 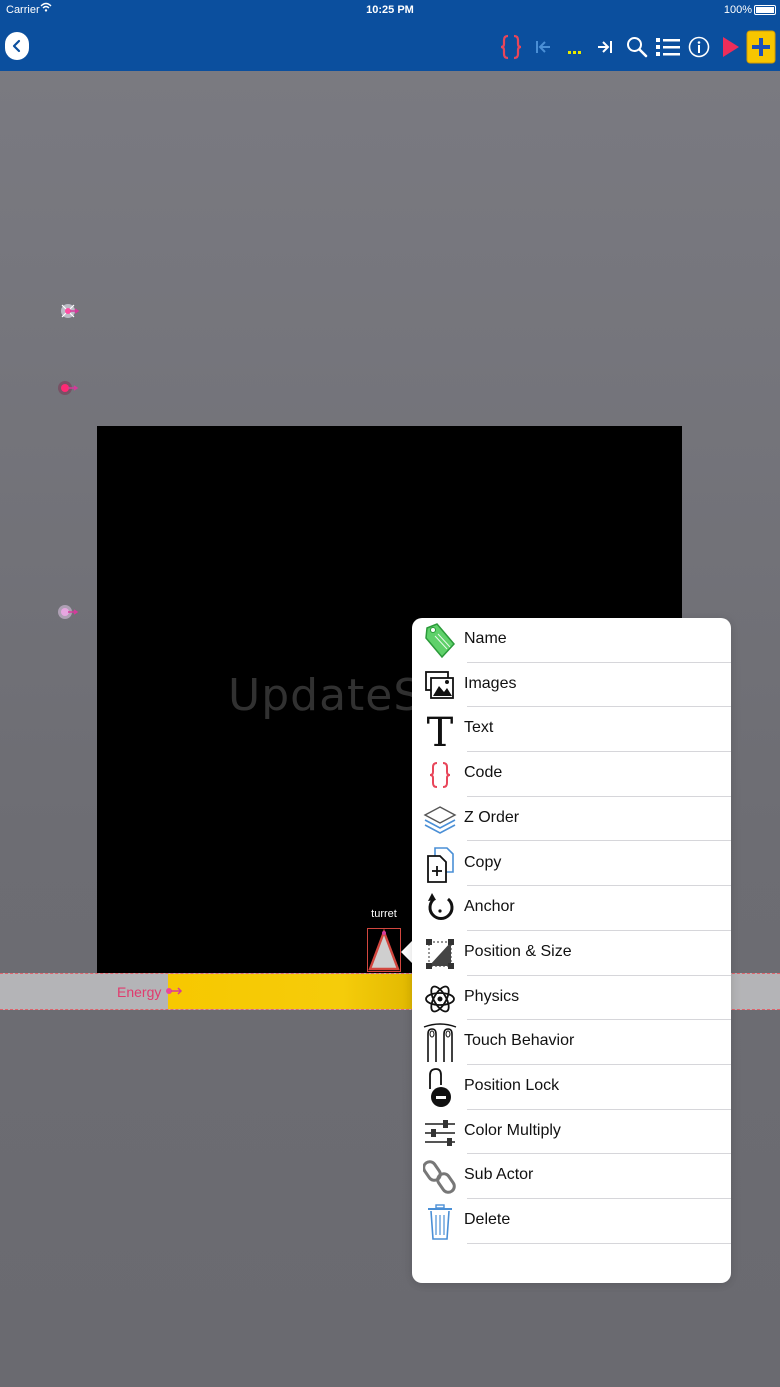 I want to click on divider, so click(x=599, y=1243).